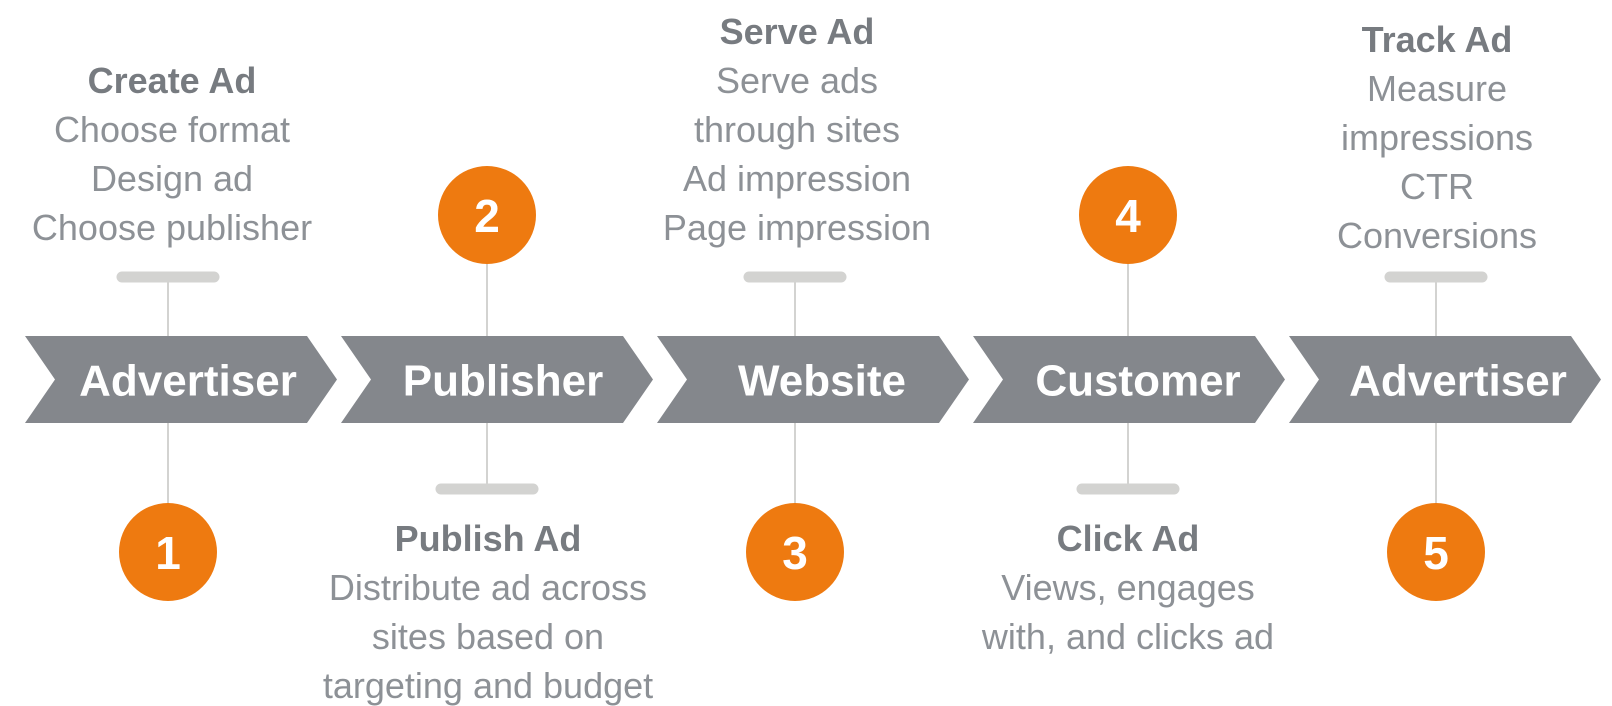 This screenshot has height=706, width=1612. What do you see at coordinates (1436, 553) in the screenshot?
I see `step-number: 5` at bounding box center [1436, 553].